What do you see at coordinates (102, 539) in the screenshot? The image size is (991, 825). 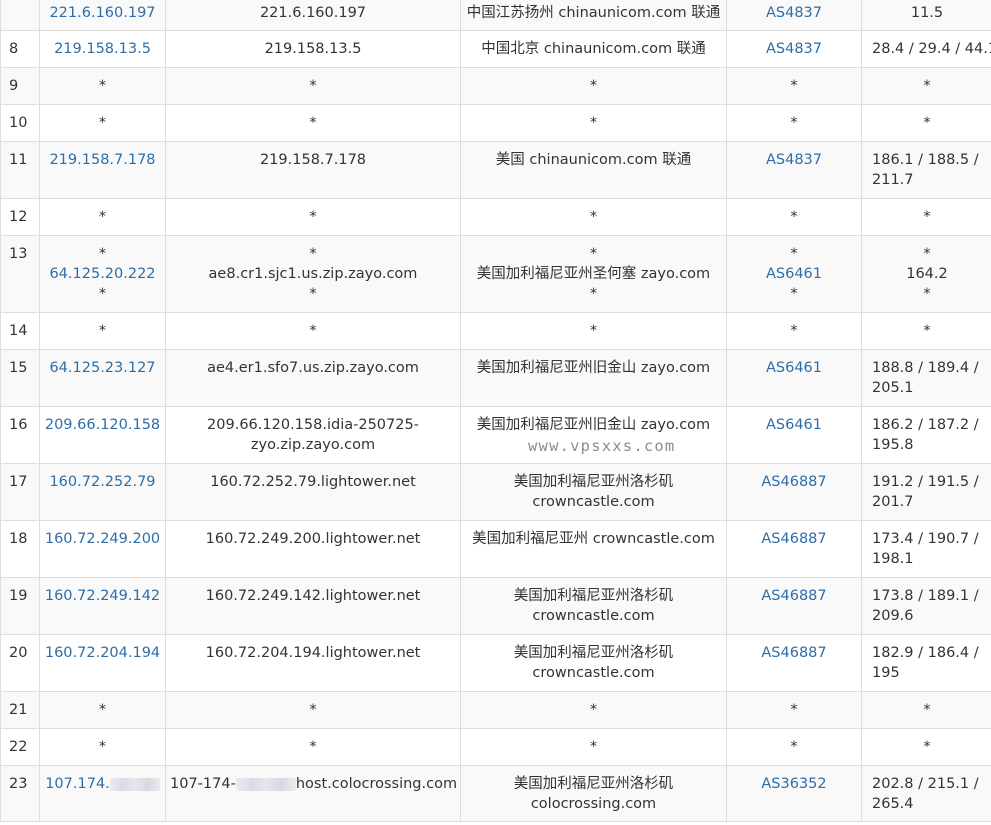 I see `ip-link: 160.72.249.200` at bounding box center [102, 539].